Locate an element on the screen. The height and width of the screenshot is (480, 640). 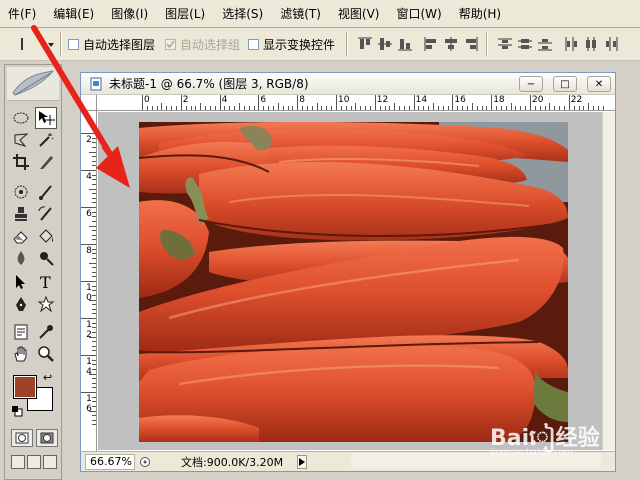
paint-bucket-icon is located at coordinates (46, 236).